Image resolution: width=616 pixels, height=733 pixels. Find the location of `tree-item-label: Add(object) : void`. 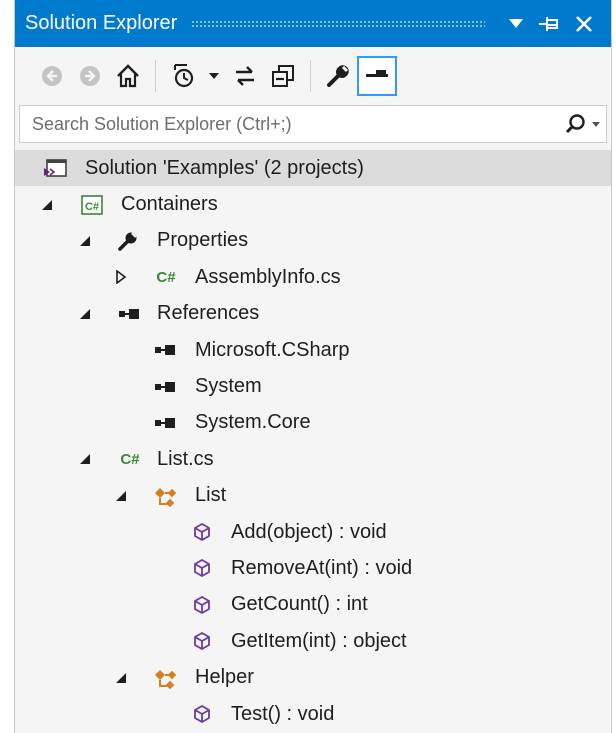

tree-item-label: Add(object) : void is located at coordinates (309, 531).